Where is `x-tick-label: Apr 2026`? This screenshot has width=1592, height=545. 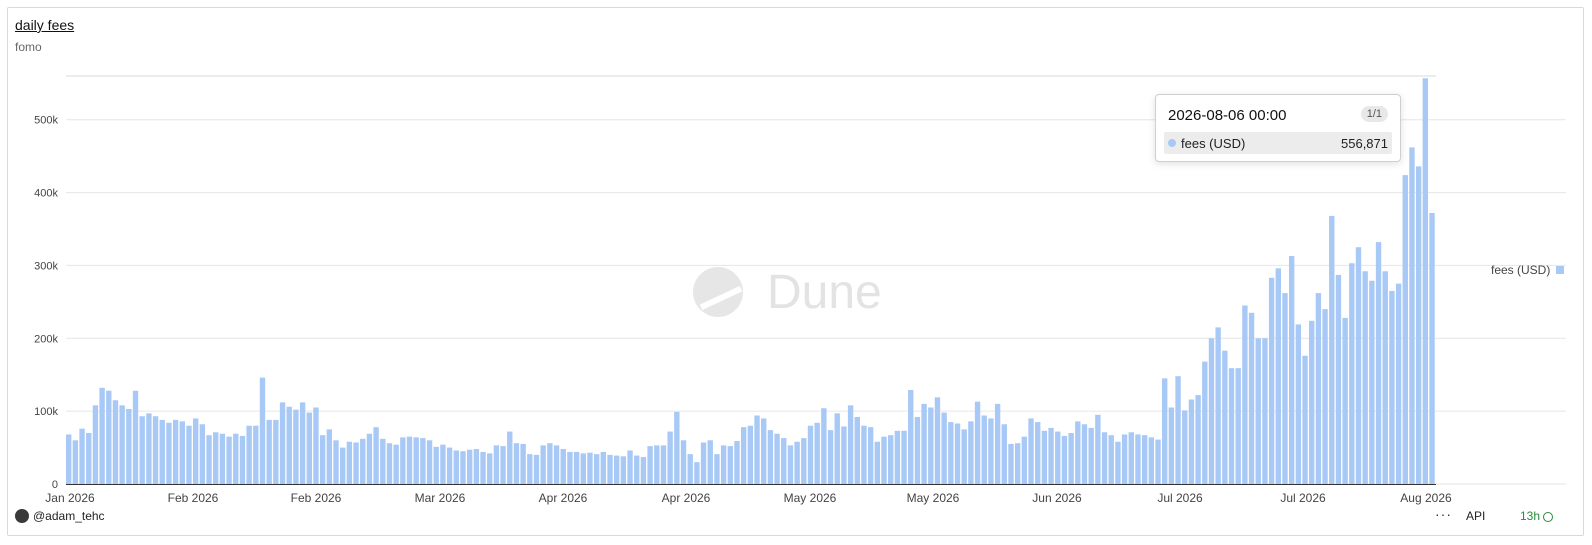
x-tick-label: Apr 2026 is located at coordinates (686, 498).